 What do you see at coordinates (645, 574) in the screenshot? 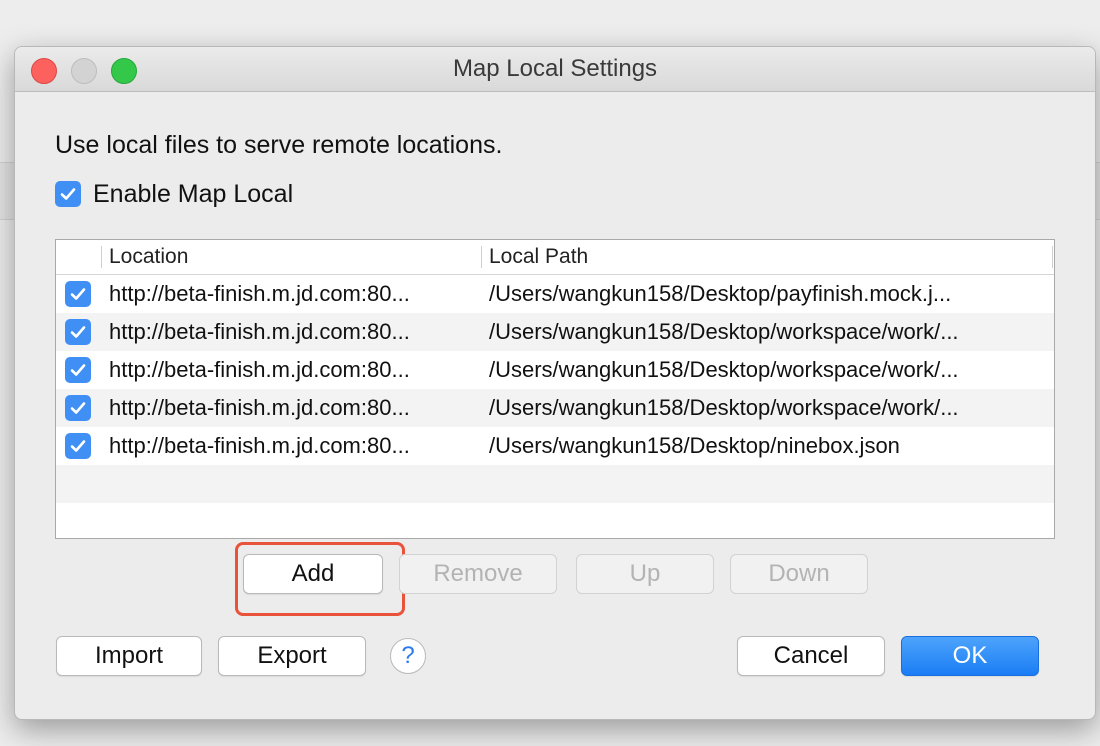
I see `up-button: Up` at bounding box center [645, 574].